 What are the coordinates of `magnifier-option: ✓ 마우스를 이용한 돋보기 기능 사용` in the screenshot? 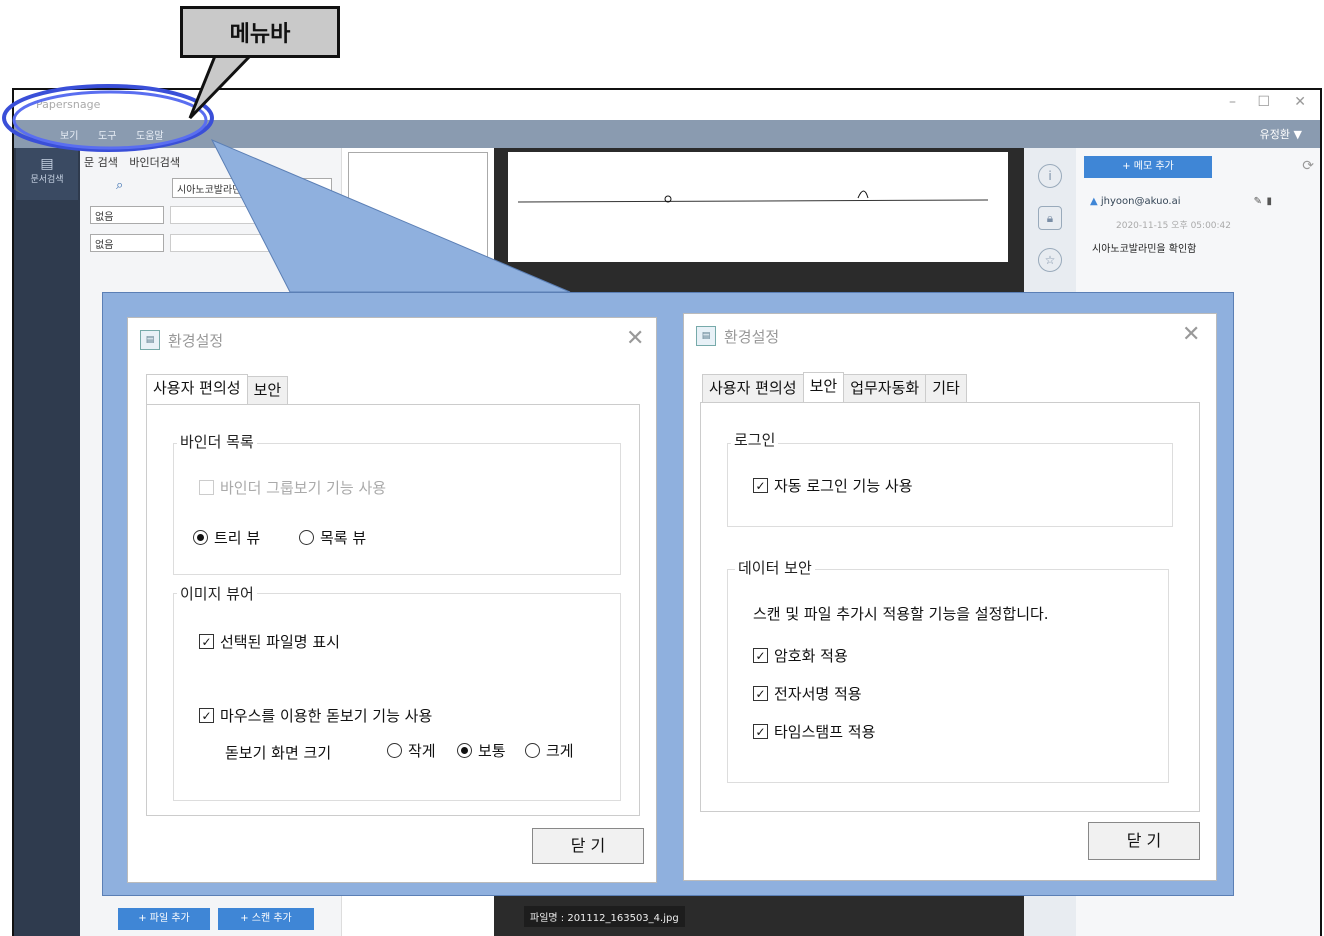 It's located at (315, 715).